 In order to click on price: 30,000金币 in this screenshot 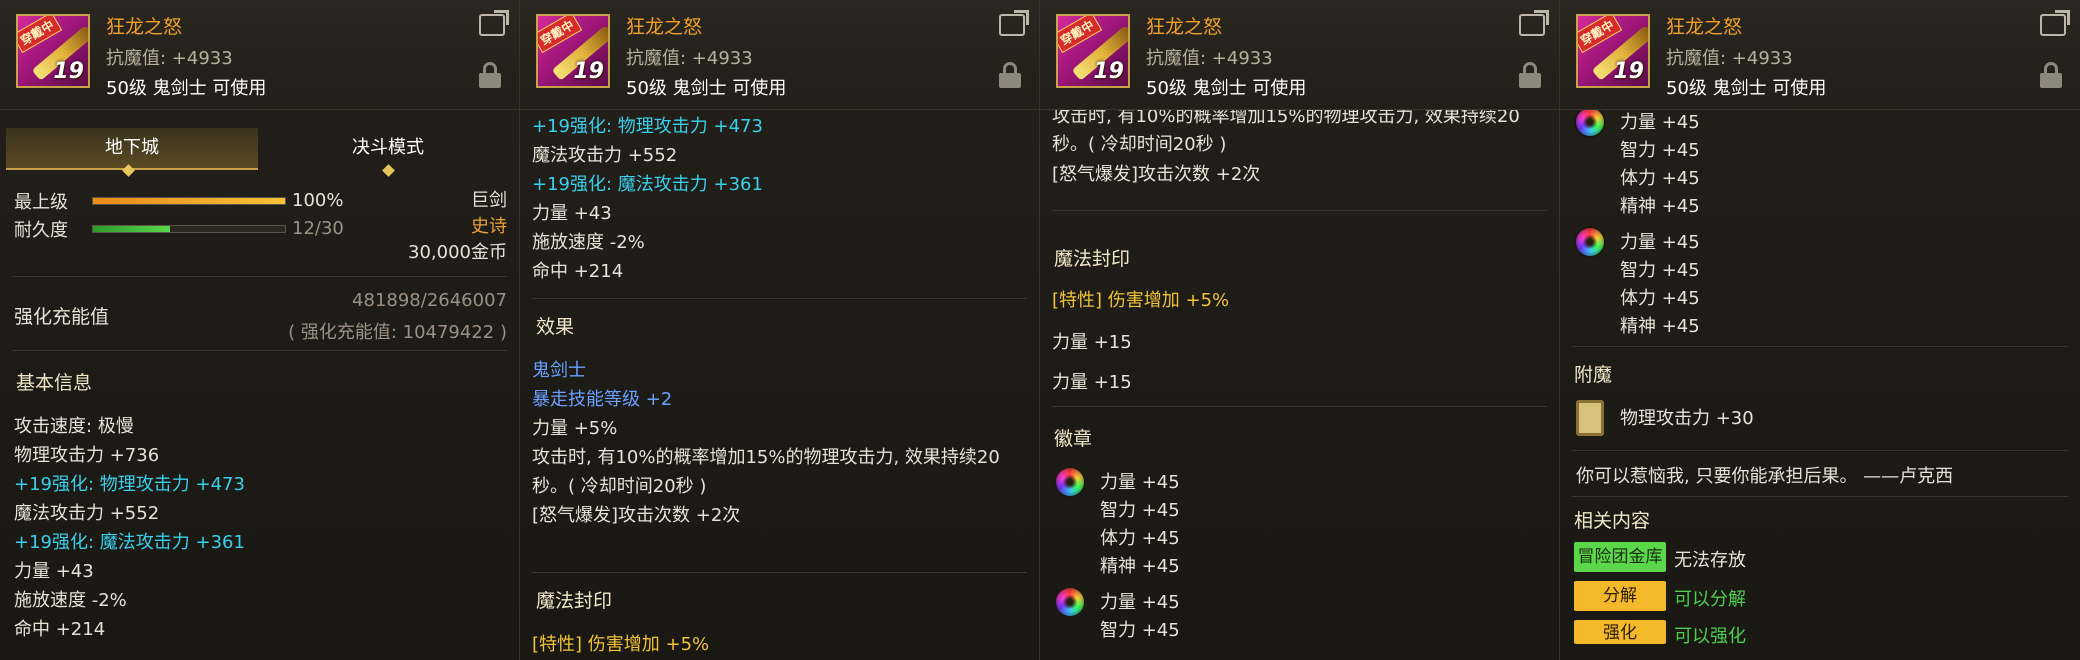, I will do `click(457, 252)`.